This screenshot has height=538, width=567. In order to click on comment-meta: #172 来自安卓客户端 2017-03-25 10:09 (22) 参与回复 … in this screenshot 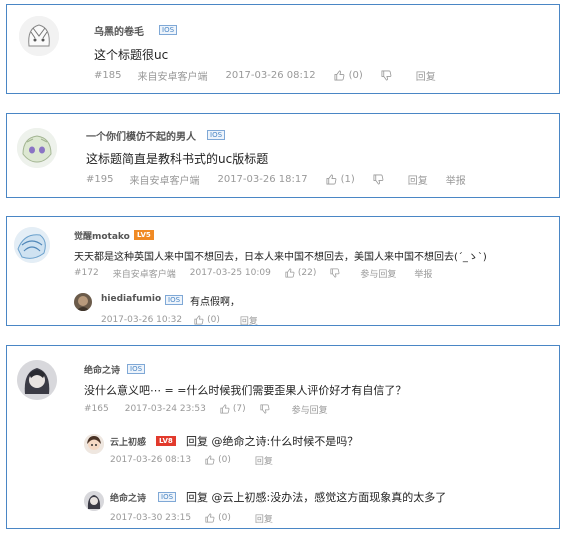, I will do `click(253, 273)`.